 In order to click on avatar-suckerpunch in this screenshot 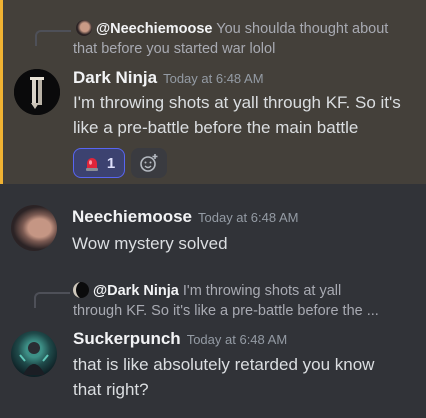, I will do `click(34, 354)`.